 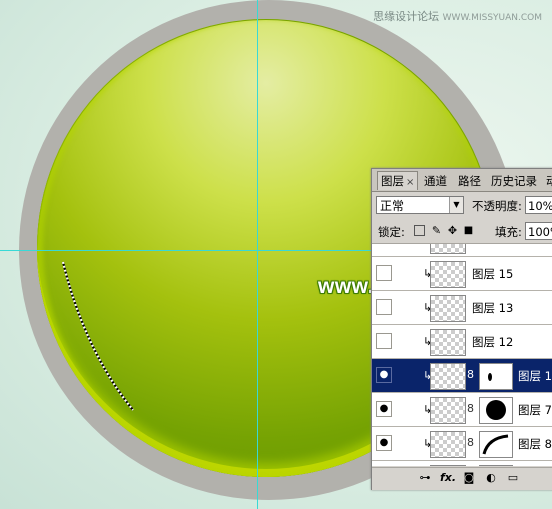 I want to click on layer-row-partial, so click(x=462, y=250).